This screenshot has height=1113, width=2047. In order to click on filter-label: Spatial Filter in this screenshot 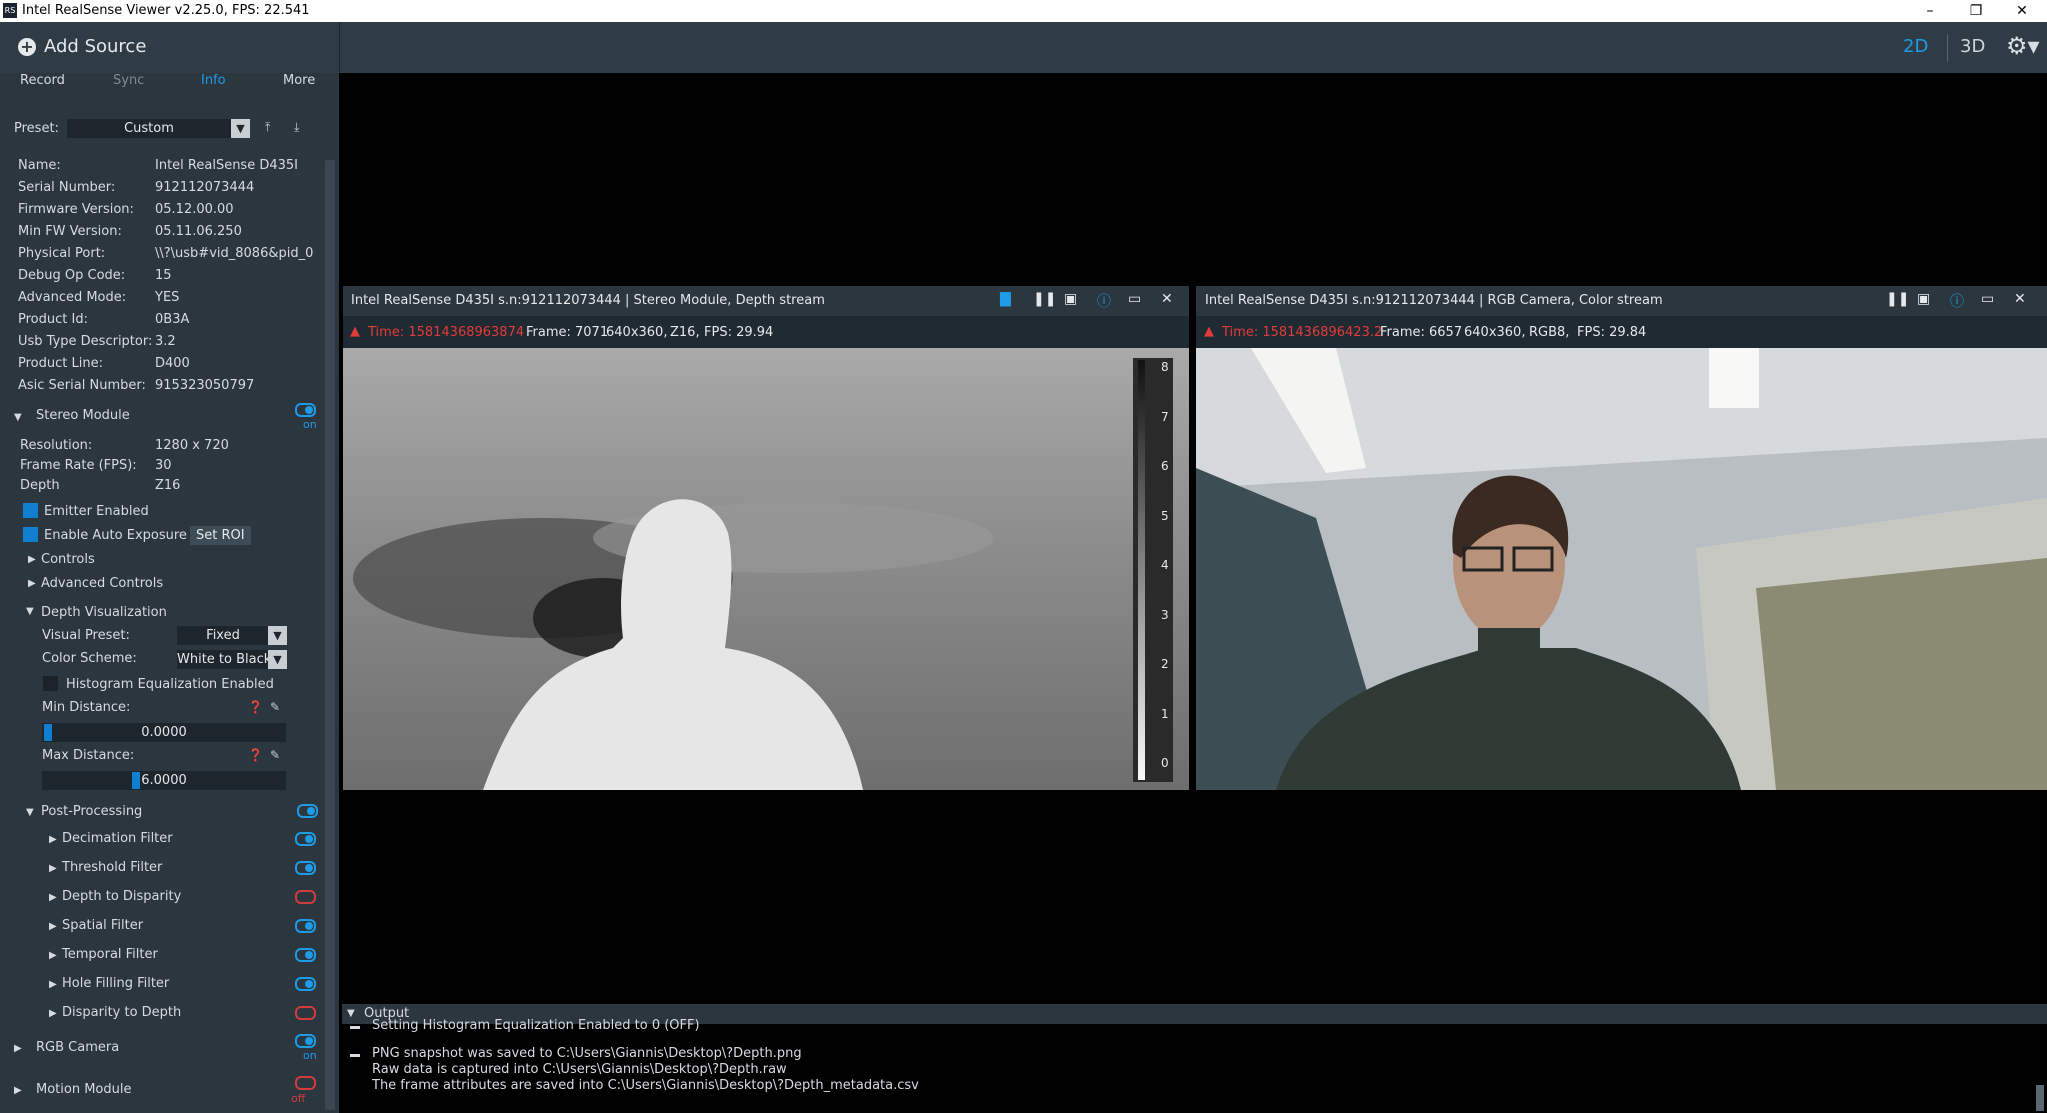, I will do `click(102, 925)`.